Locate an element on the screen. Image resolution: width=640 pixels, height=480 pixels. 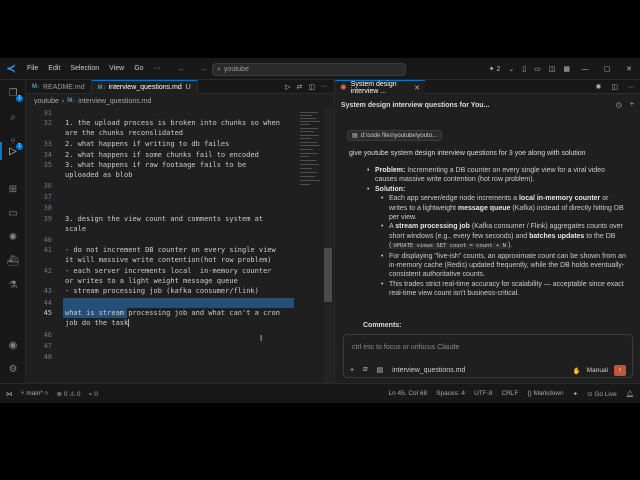
maximize-icon: ▢ is located at coordinates (607, 69).